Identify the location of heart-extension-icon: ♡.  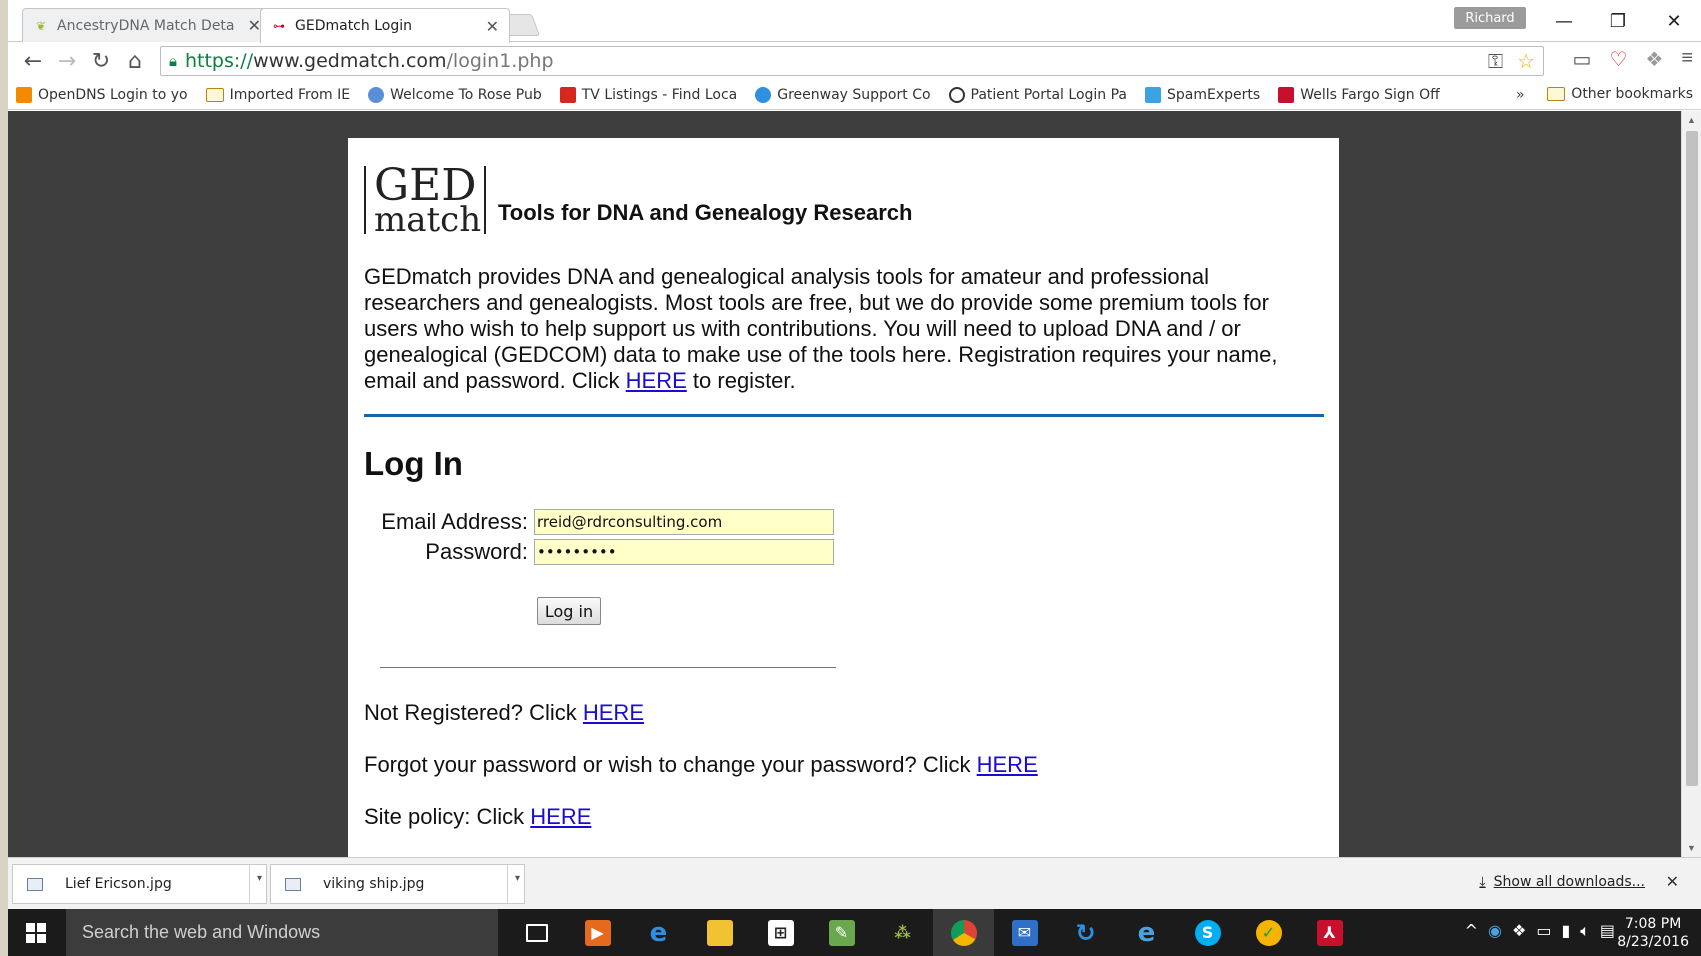
(1618, 59).